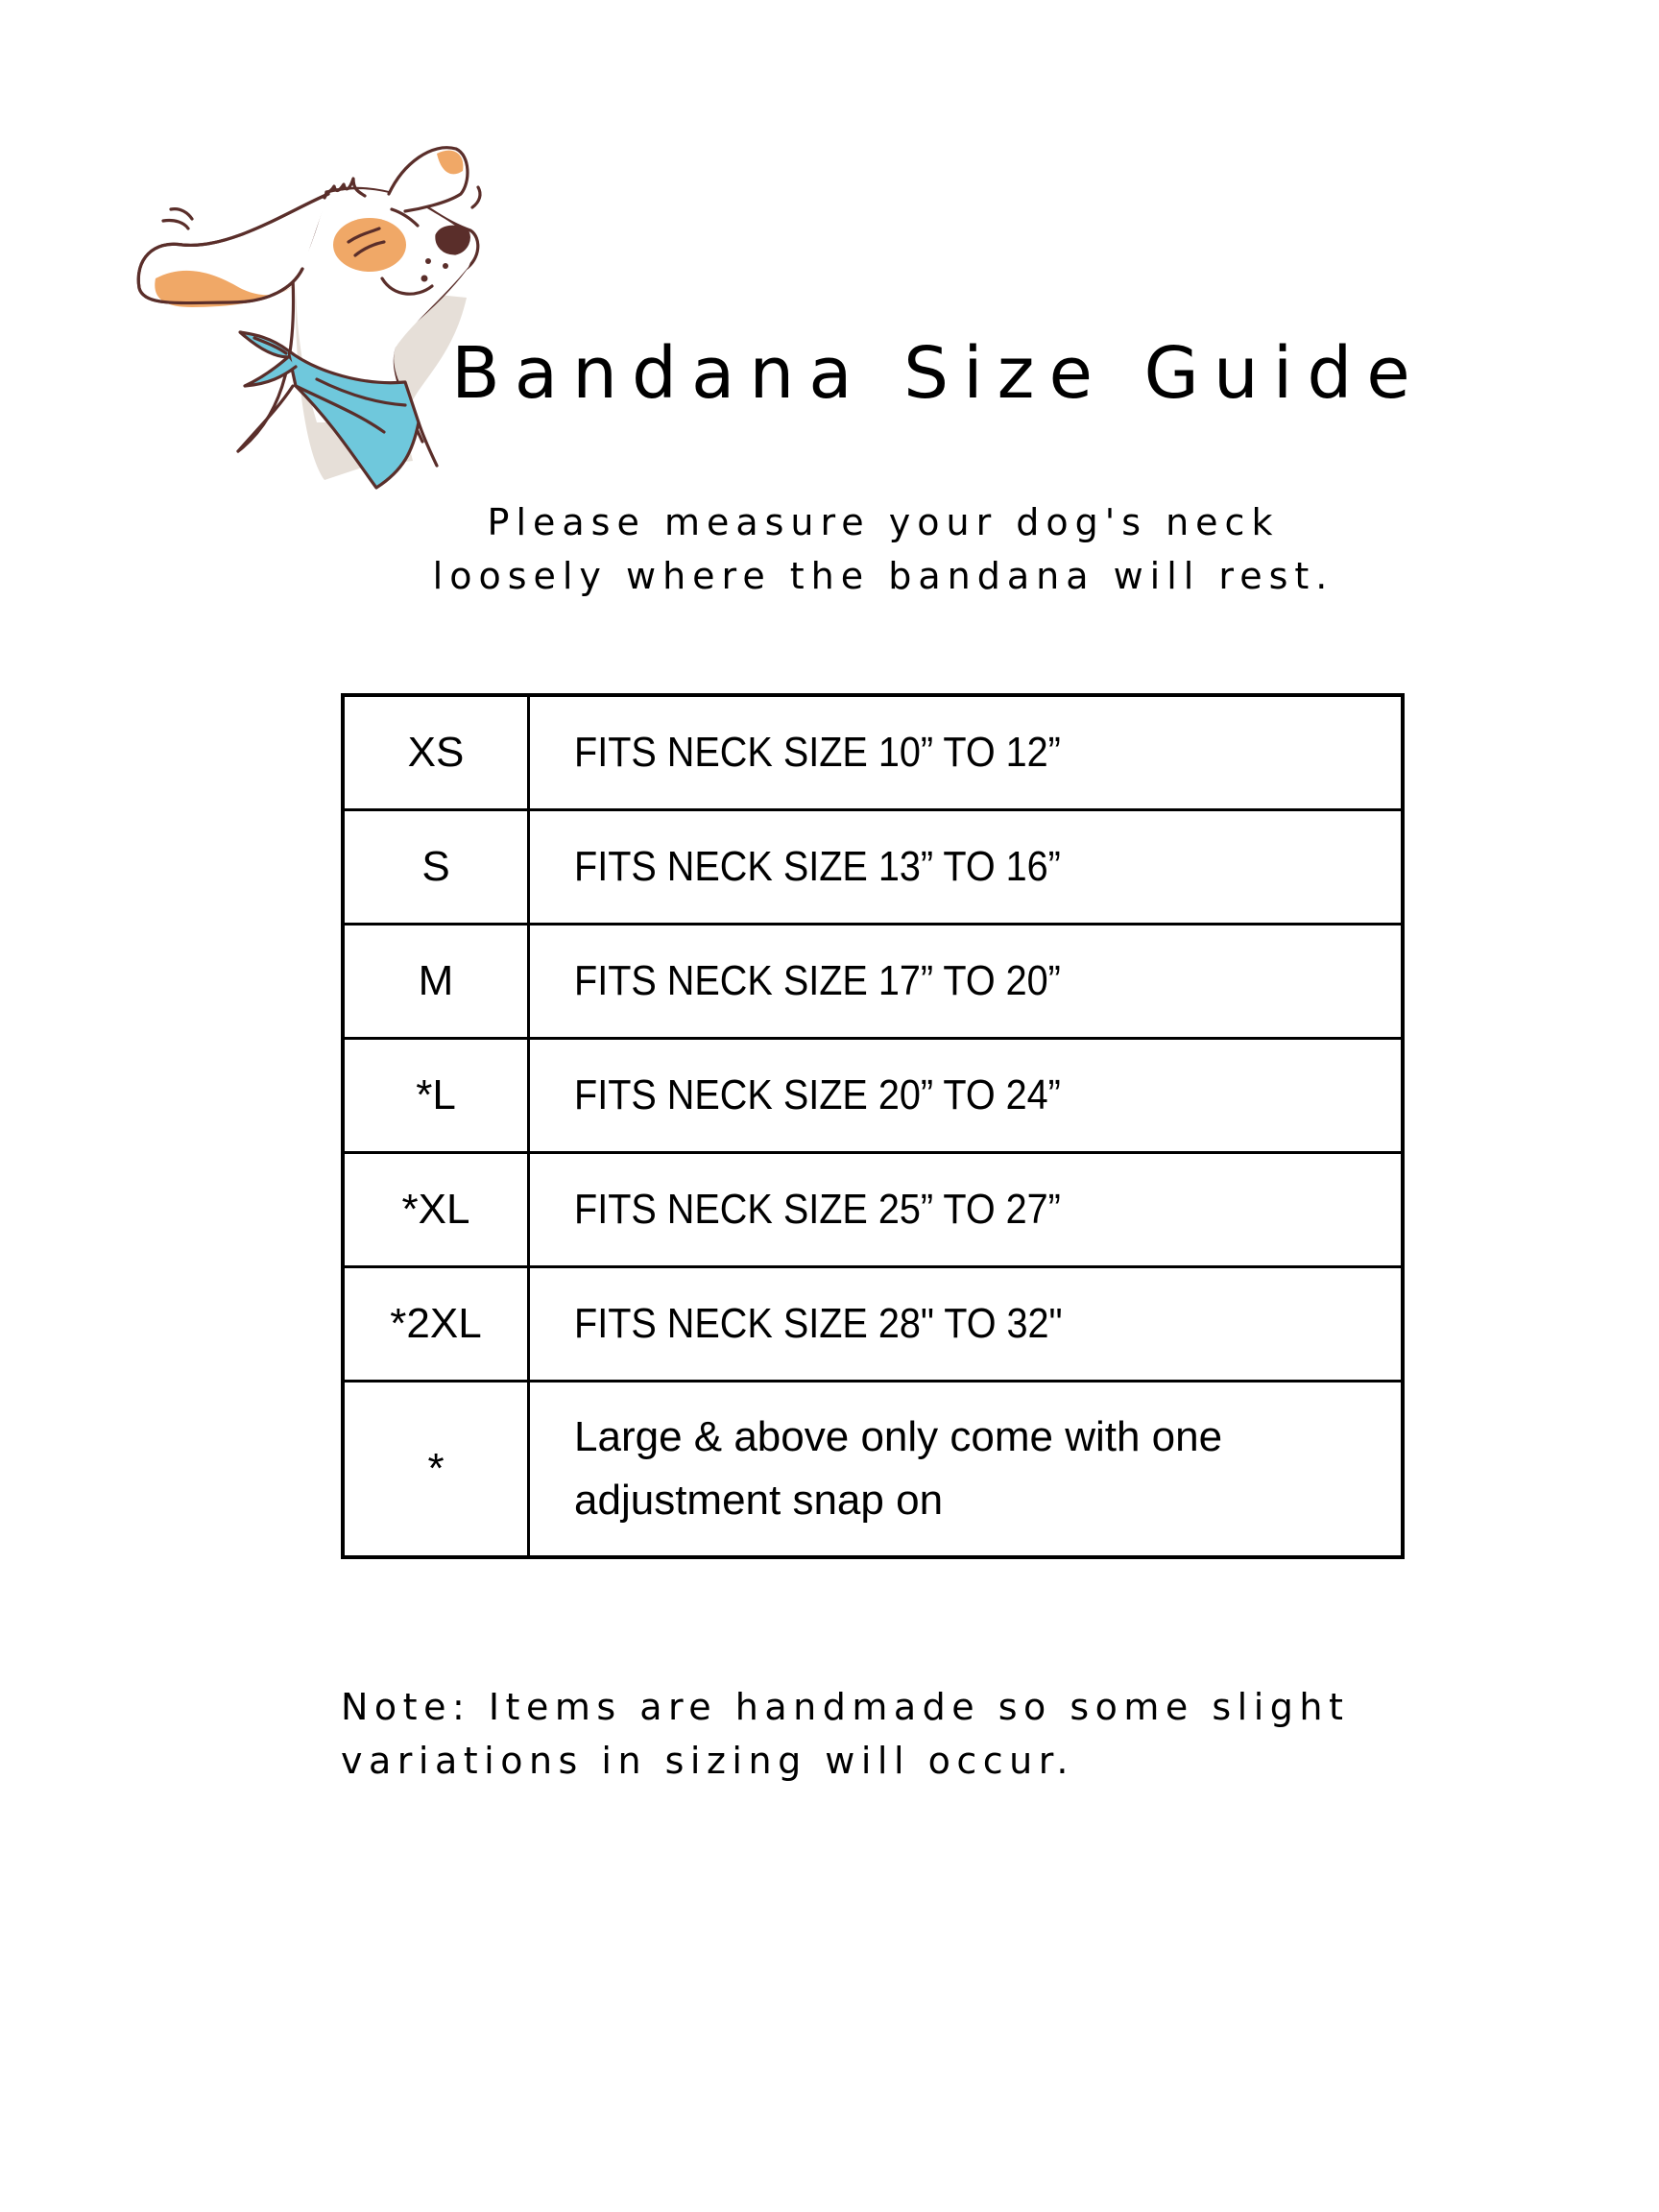  What do you see at coordinates (435, 866) in the screenshot?
I see `size-label: S` at bounding box center [435, 866].